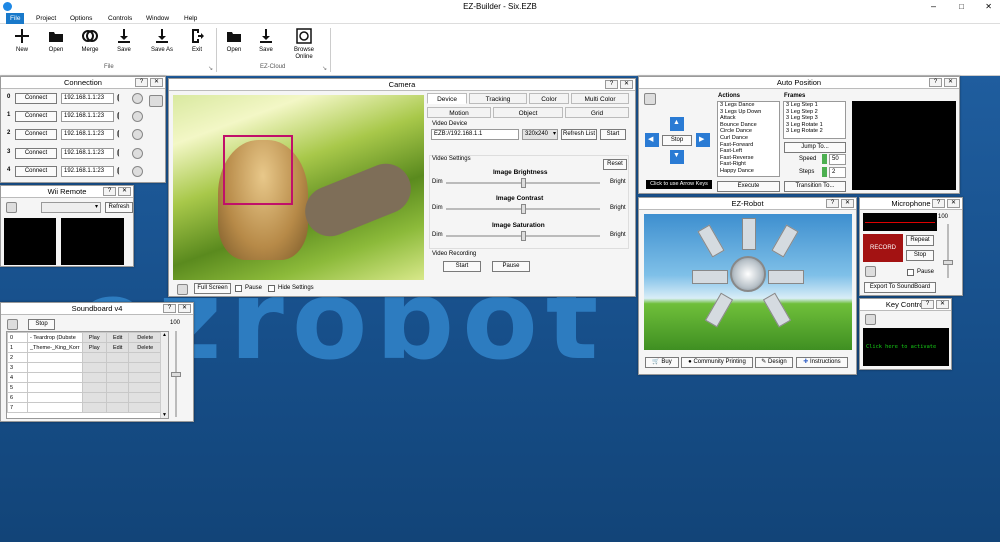  What do you see at coordinates (304, 44) in the screenshot?
I see `browse-online-button: Browse Online` at bounding box center [304, 44].